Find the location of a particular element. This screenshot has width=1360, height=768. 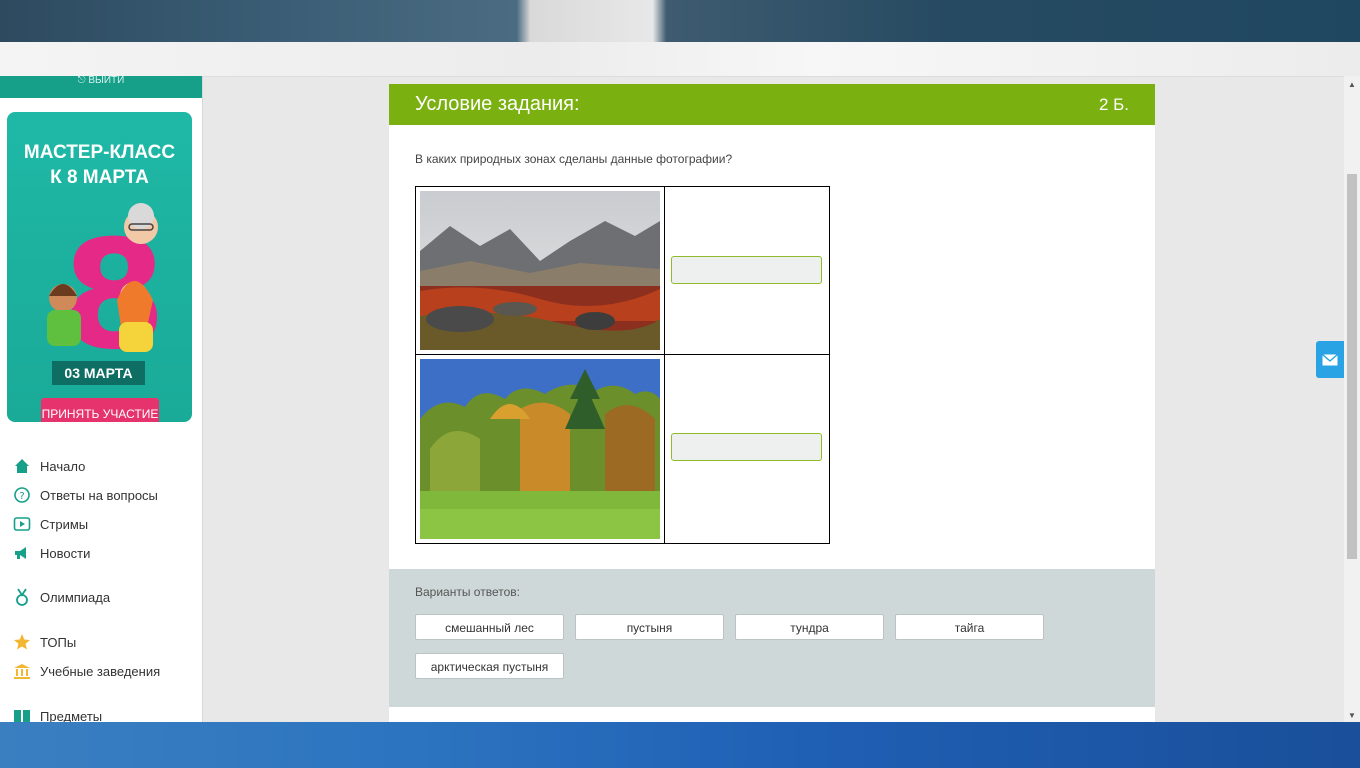

sidebar-item-label: Предметы is located at coordinates (71, 715).